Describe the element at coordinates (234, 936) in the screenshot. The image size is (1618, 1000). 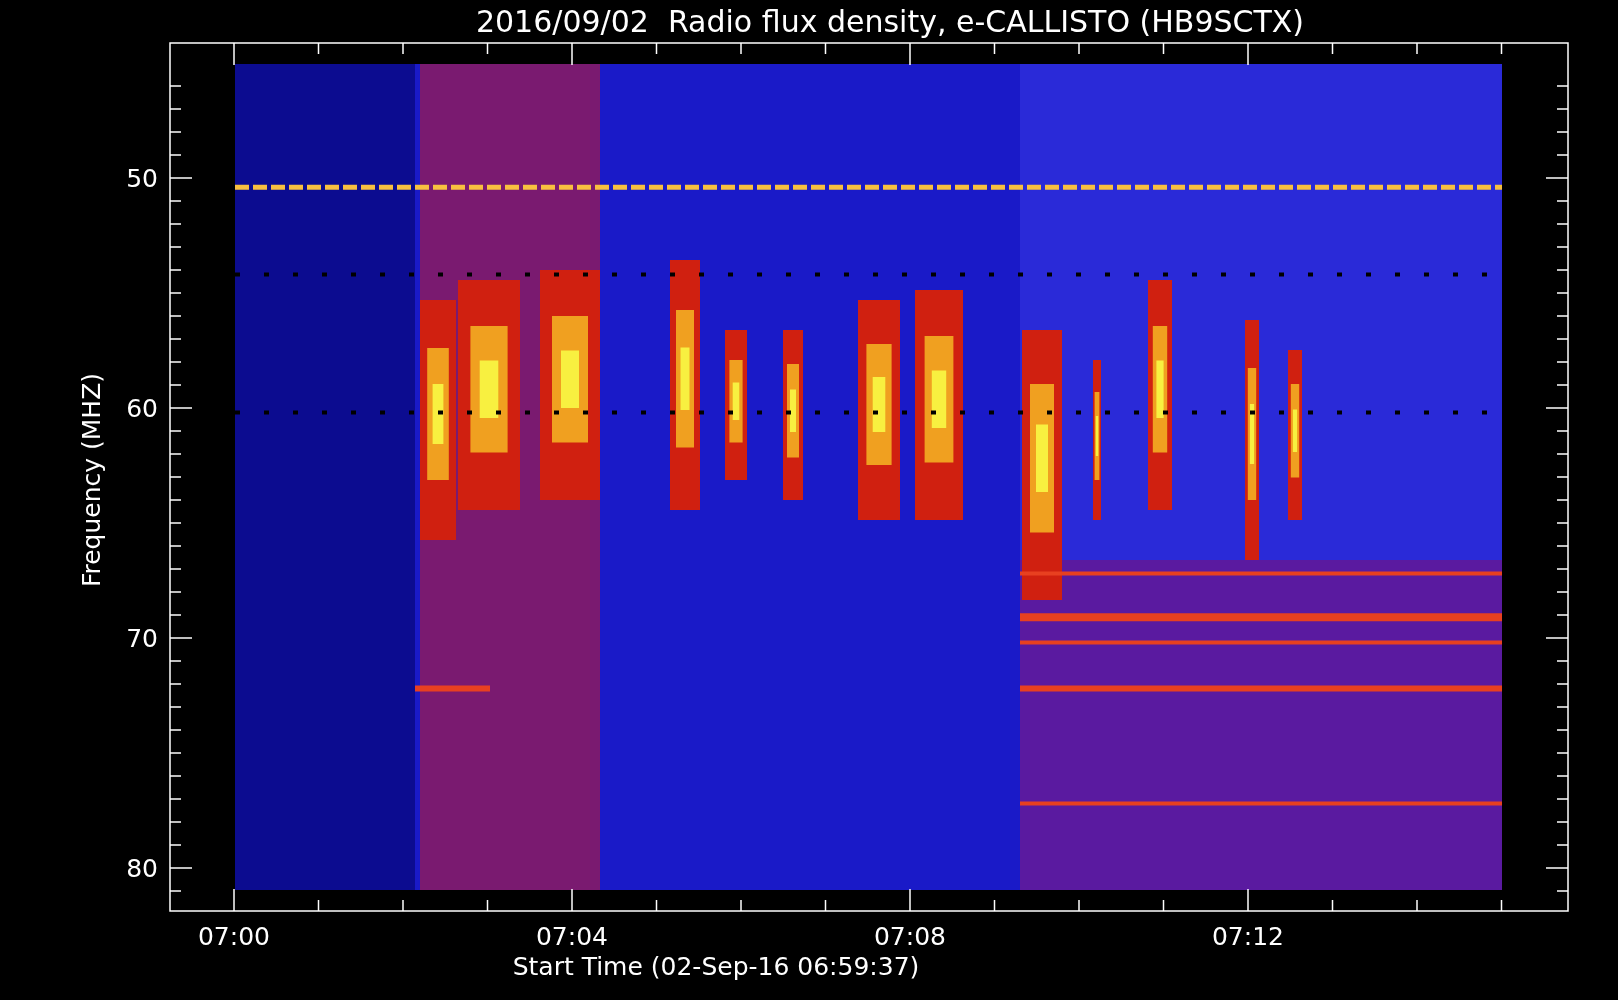
I see `x-tick-label: 07:00` at that location.